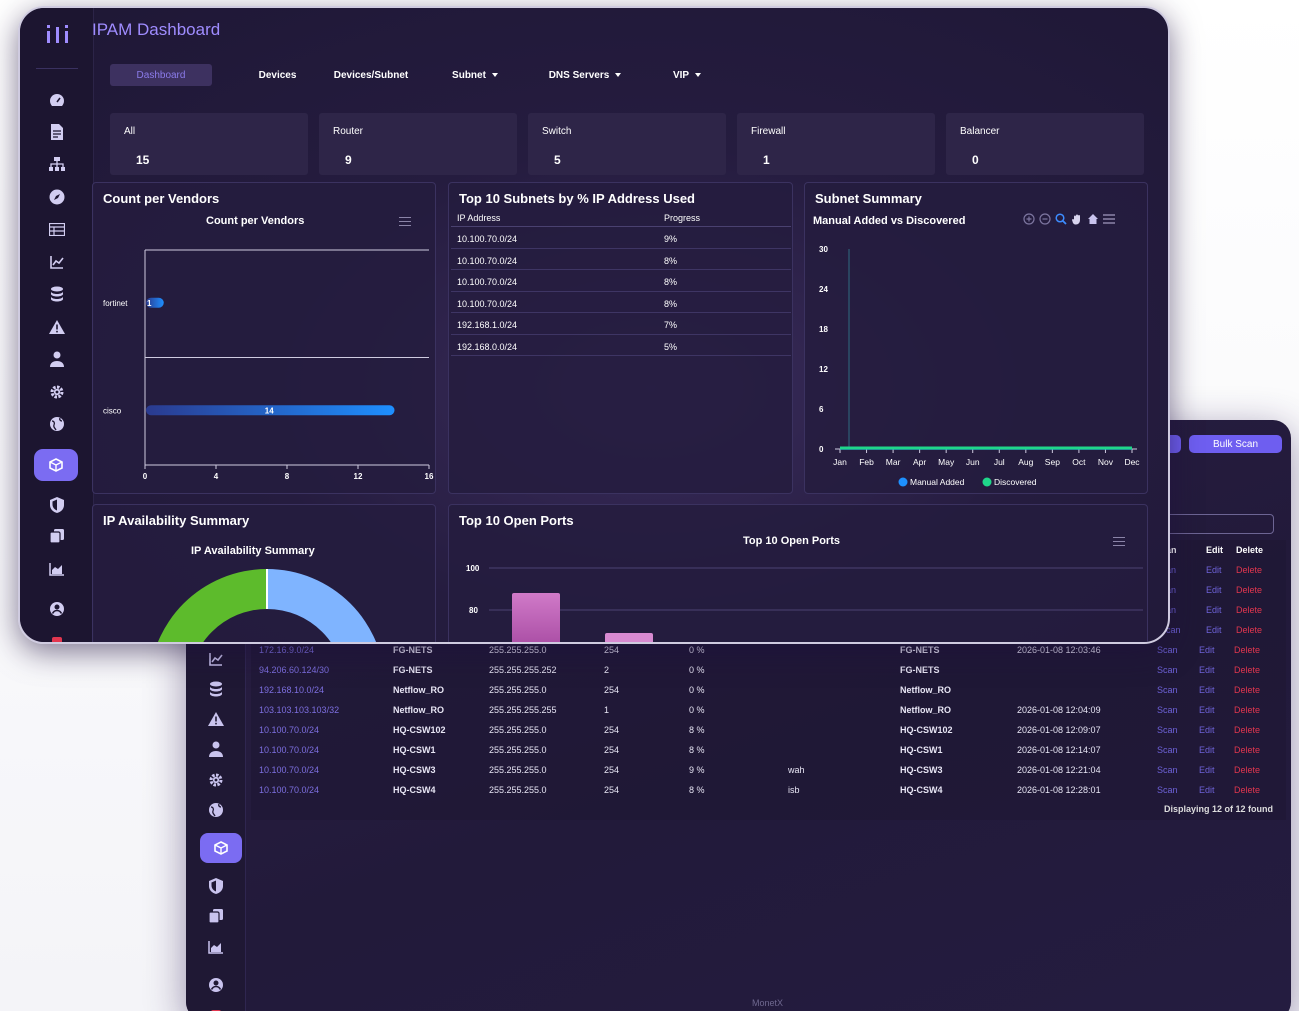 The height and width of the screenshot is (1011, 1299). I want to click on nav-dns-servers: DNS Servers, so click(585, 75).